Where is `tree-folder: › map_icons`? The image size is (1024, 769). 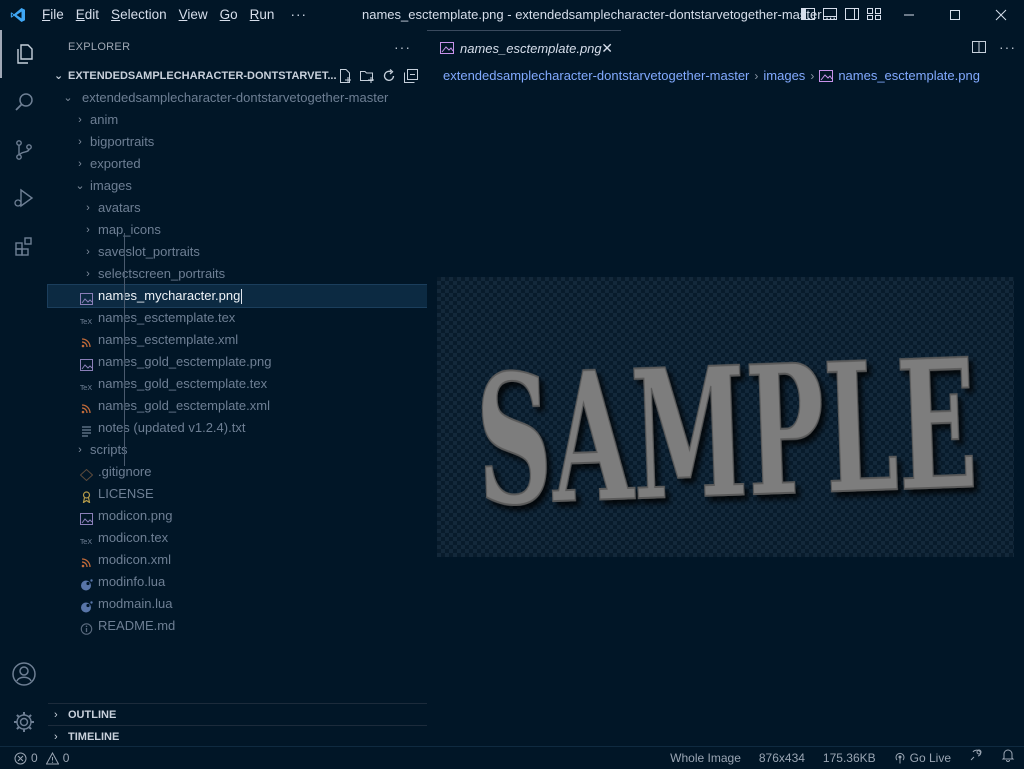
tree-folder: › map_icons is located at coordinates (237, 230).